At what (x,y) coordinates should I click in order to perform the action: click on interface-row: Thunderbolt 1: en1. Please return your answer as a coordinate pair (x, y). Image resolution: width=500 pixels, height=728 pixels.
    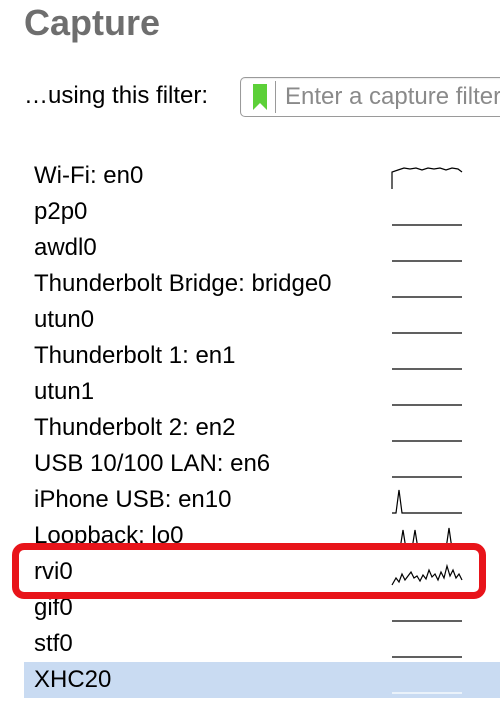
    Looking at the image, I should click on (262, 356).